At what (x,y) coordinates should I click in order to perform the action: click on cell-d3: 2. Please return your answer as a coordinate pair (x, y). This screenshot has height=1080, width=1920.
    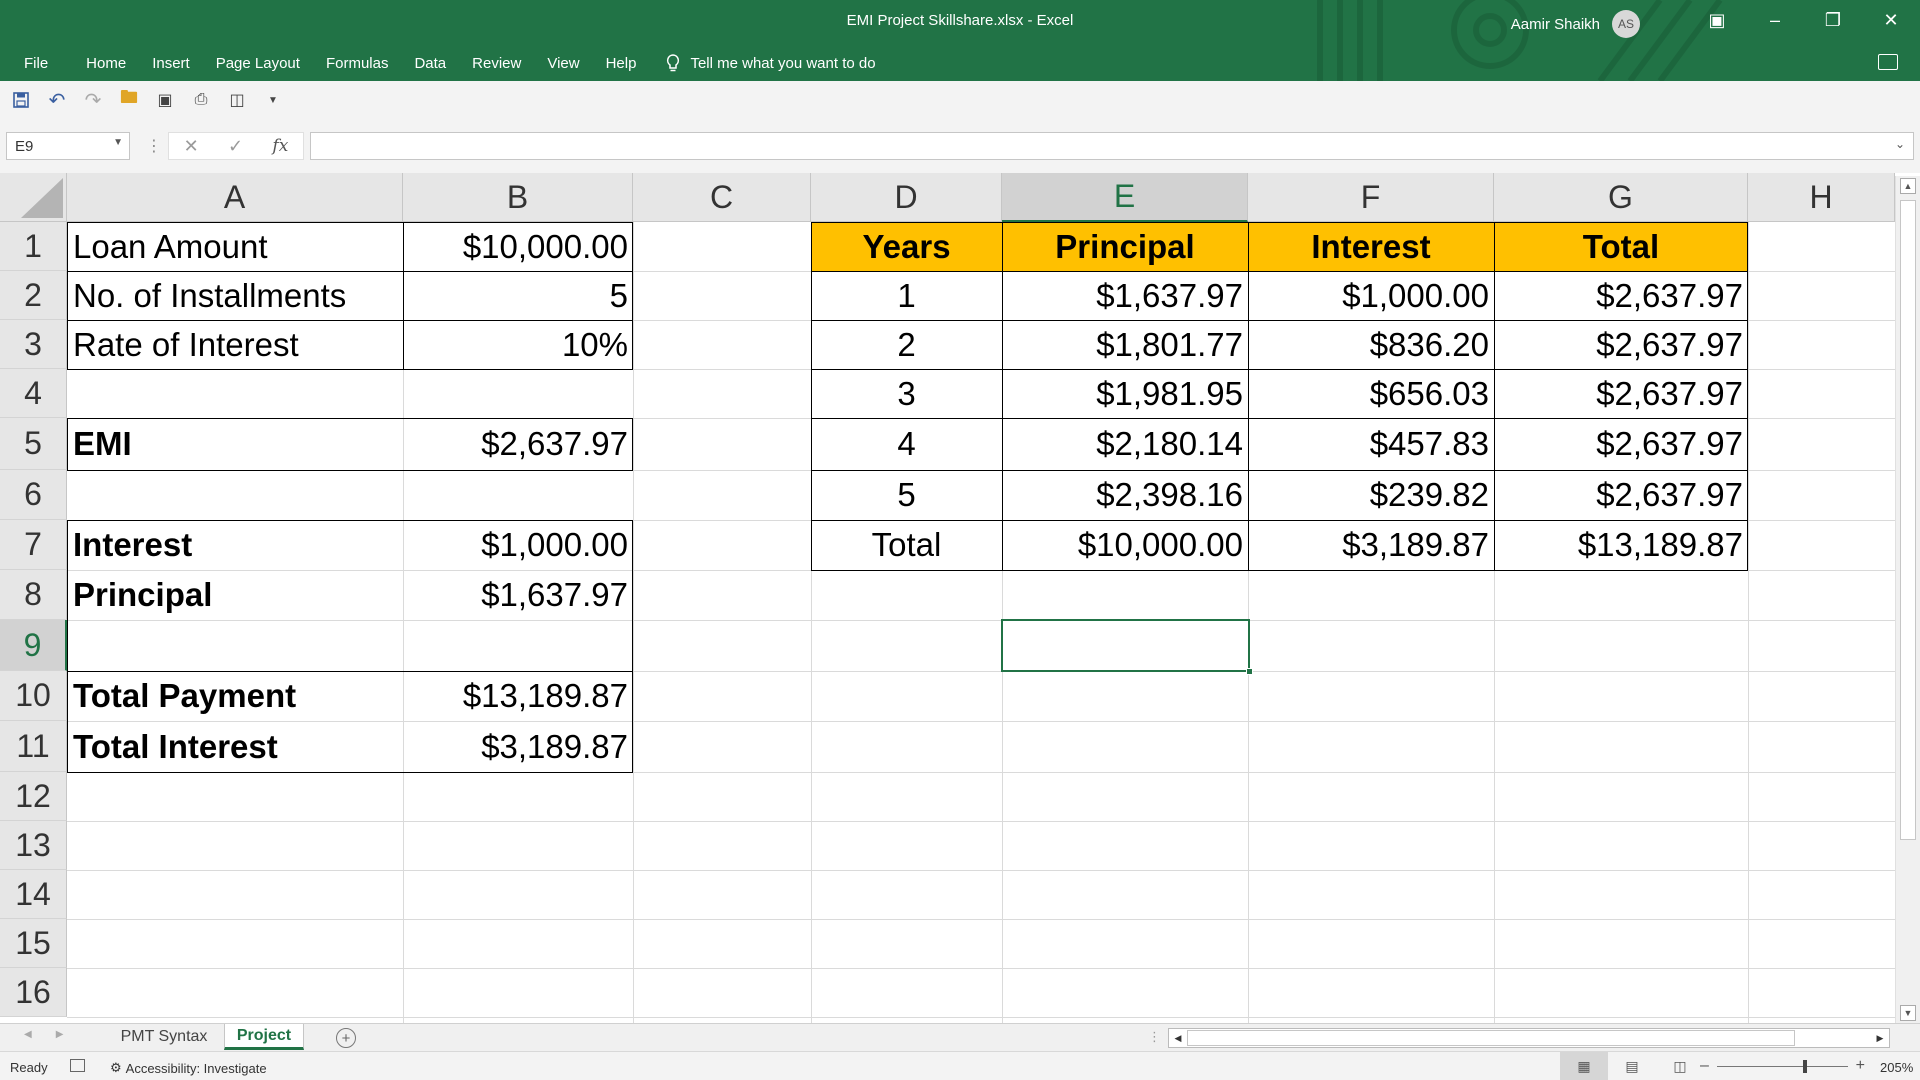
    Looking at the image, I should click on (906, 344).